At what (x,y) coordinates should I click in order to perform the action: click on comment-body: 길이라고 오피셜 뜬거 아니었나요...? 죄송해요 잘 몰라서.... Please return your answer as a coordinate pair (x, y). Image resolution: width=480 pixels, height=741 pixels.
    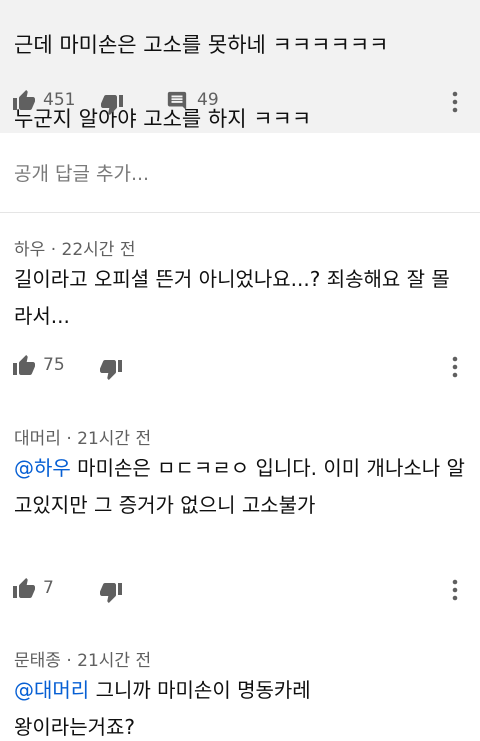
    Looking at the image, I should click on (232, 297).